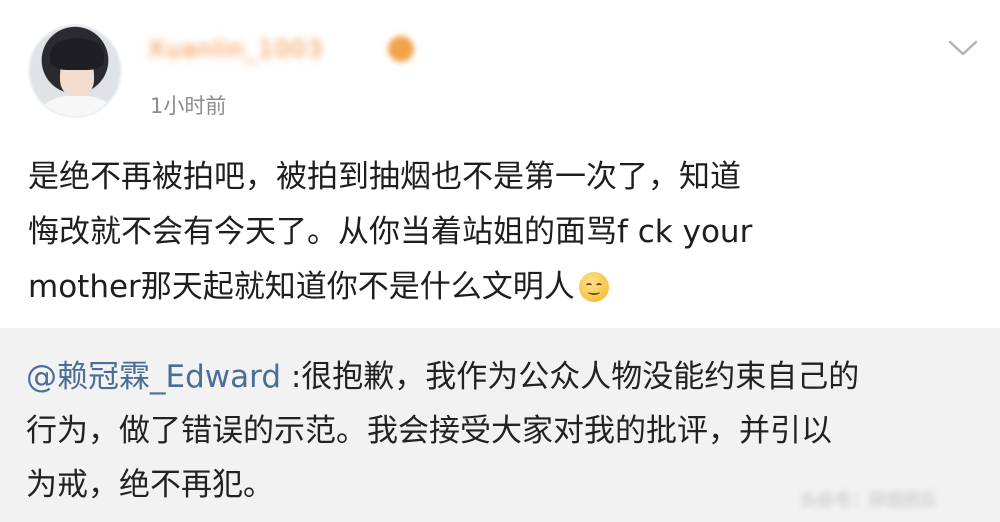 The height and width of the screenshot is (522, 1000). I want to click on reply-line-1: @赖冠霖_Edward :很抱歉，我作为公众人物没能约束自己的, so click(501, 377).